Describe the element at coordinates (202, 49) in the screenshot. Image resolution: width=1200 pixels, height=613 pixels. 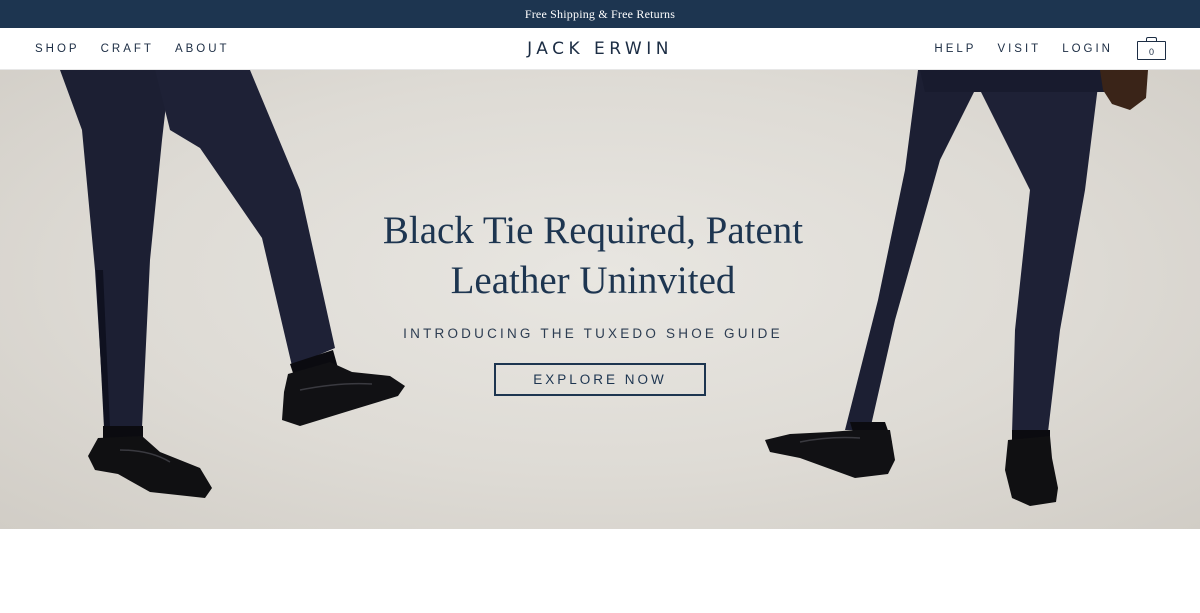
I see `nav-about-link: ABOUT` at that location.